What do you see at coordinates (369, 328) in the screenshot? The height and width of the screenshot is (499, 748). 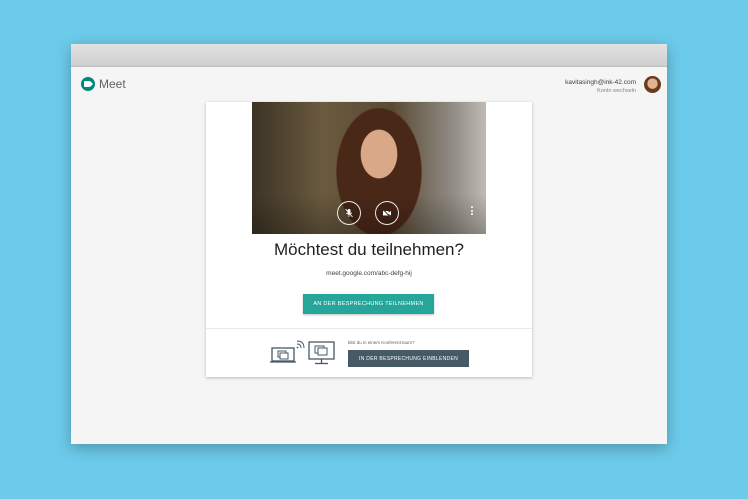 I see `divider` at bounding box center [369, 328].